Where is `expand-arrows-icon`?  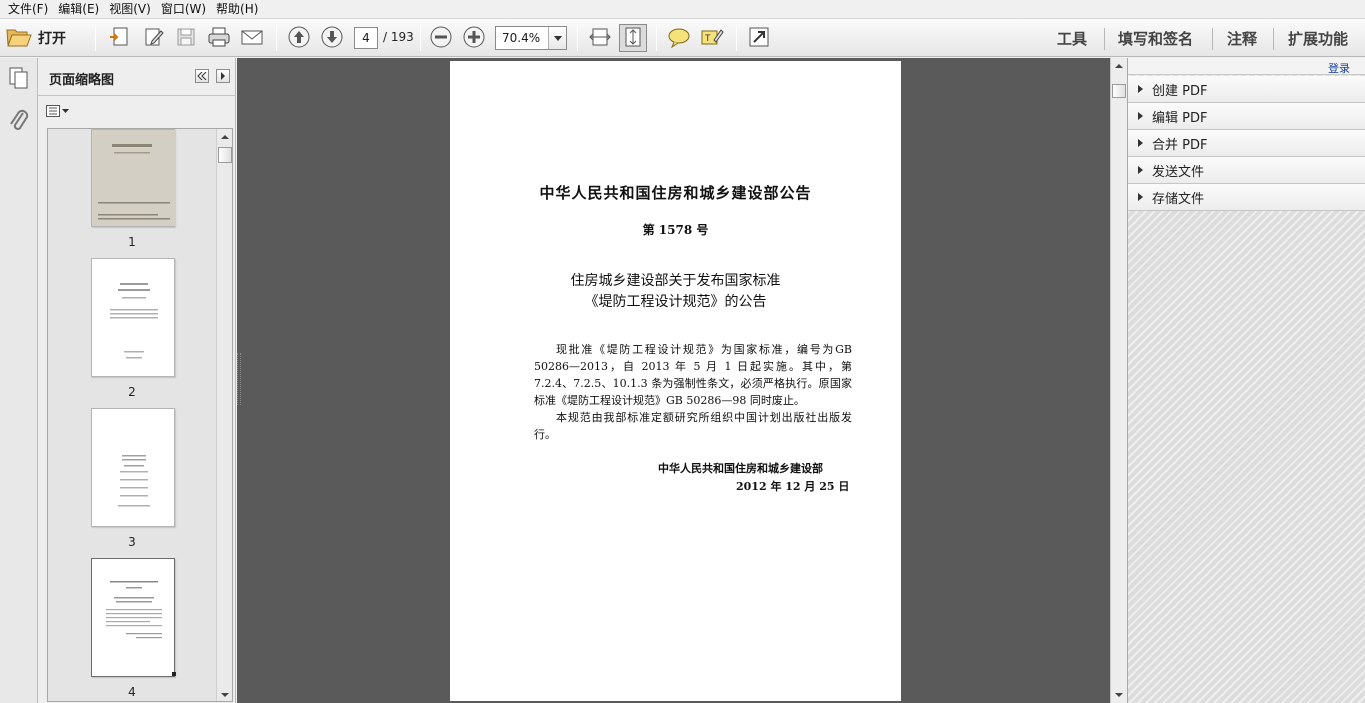
expand-arrows-icon is located at coordinates (759, 38).